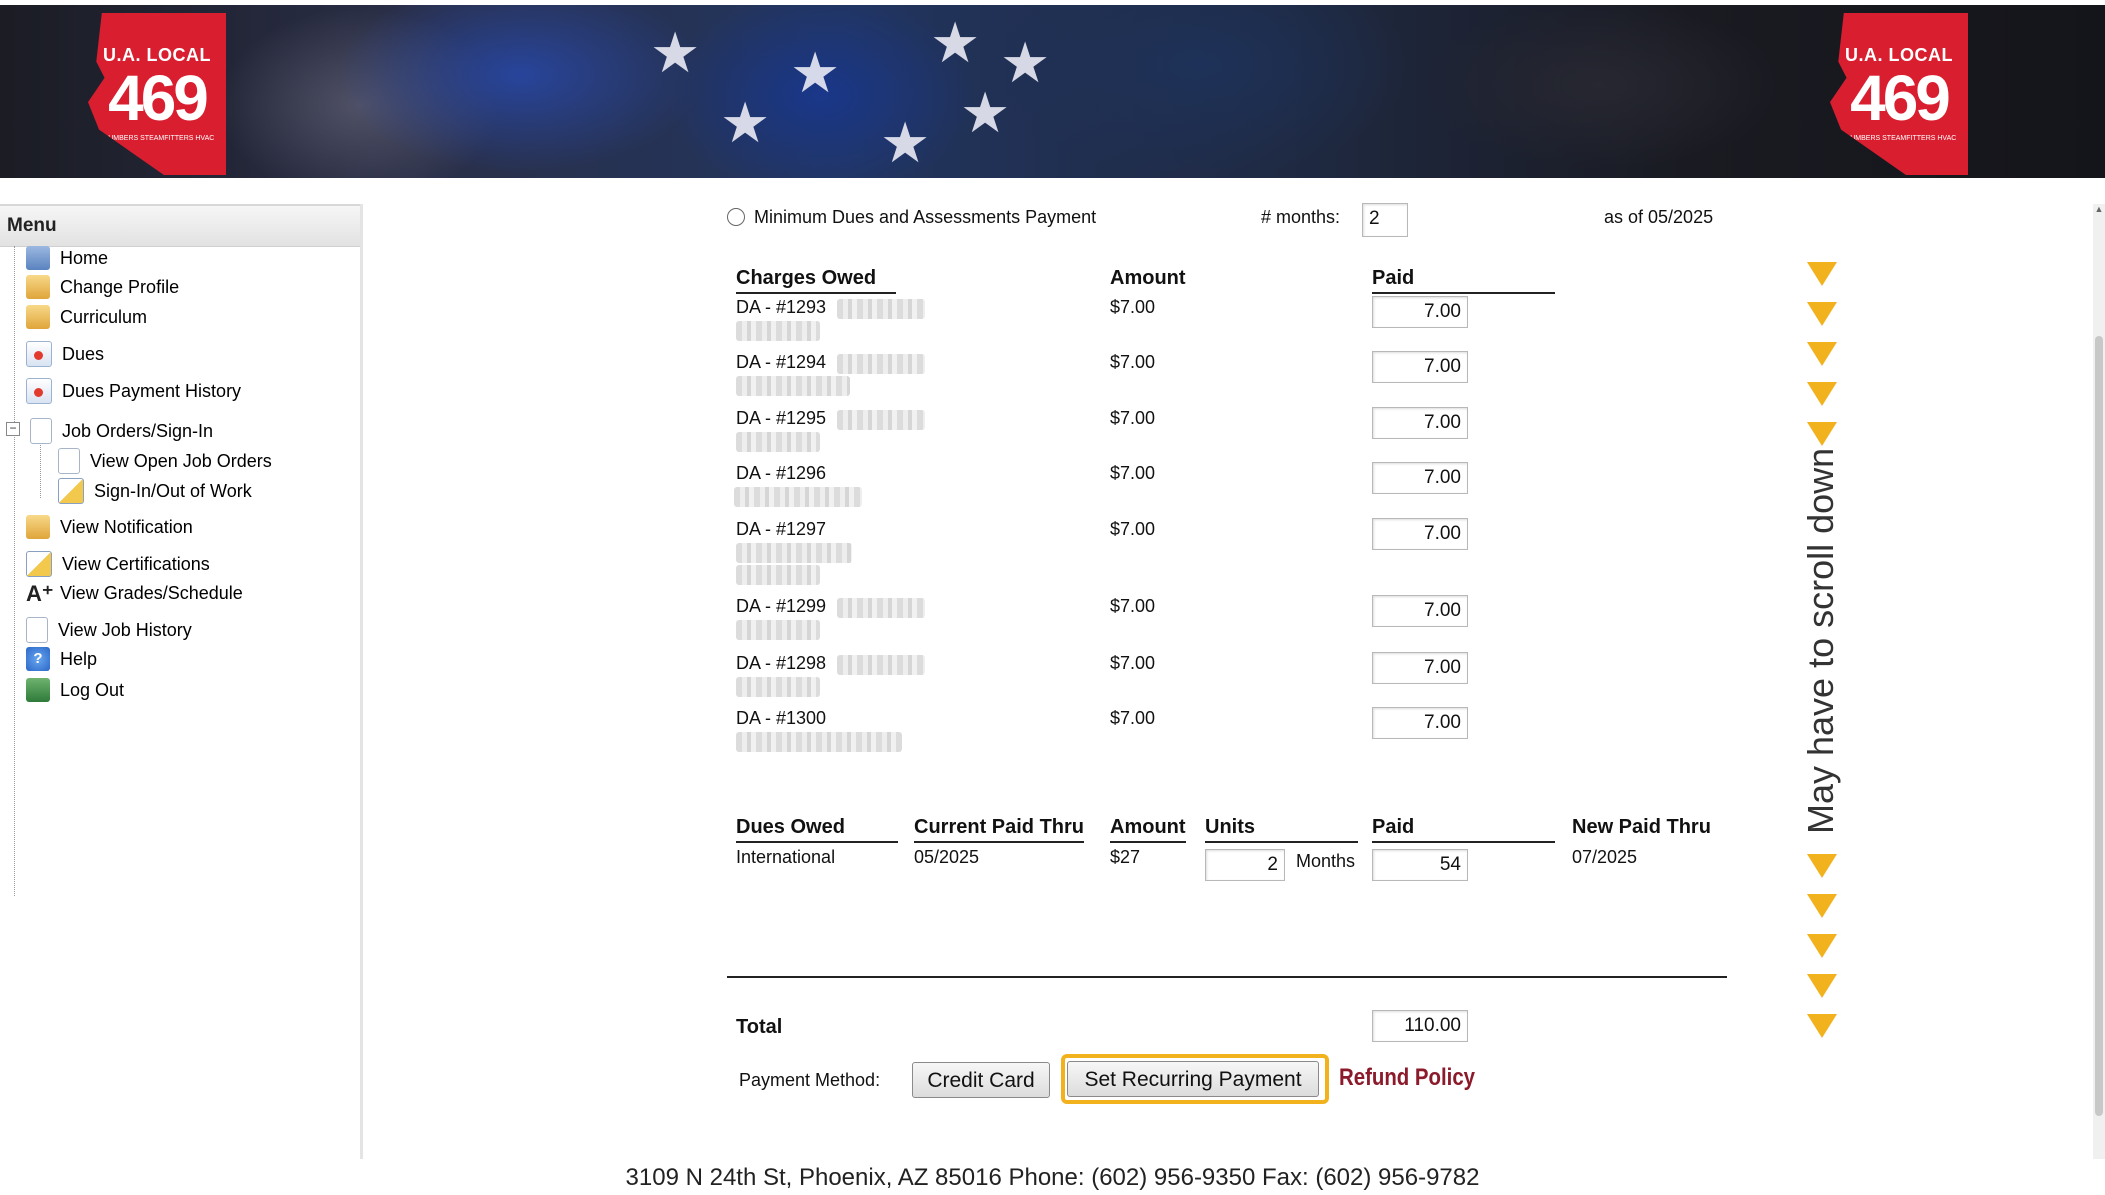 The height and width of the screenshot is (1195, 2105). What do you see at coordinates (1193, 1079) in the screenshot?
I see `set-recurring-payment-button: Set Recurring Payment` at bounding box center [1193, 1079].